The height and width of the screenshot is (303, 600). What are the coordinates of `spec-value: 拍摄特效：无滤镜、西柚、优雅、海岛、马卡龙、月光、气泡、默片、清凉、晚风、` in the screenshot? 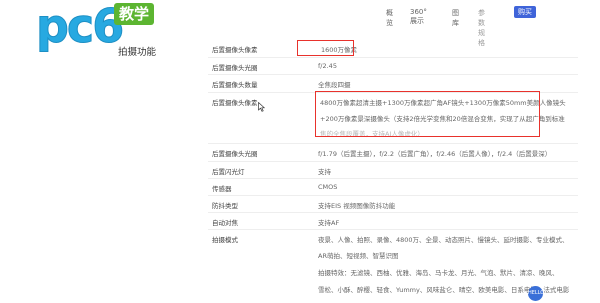 It's located at (438, 273).